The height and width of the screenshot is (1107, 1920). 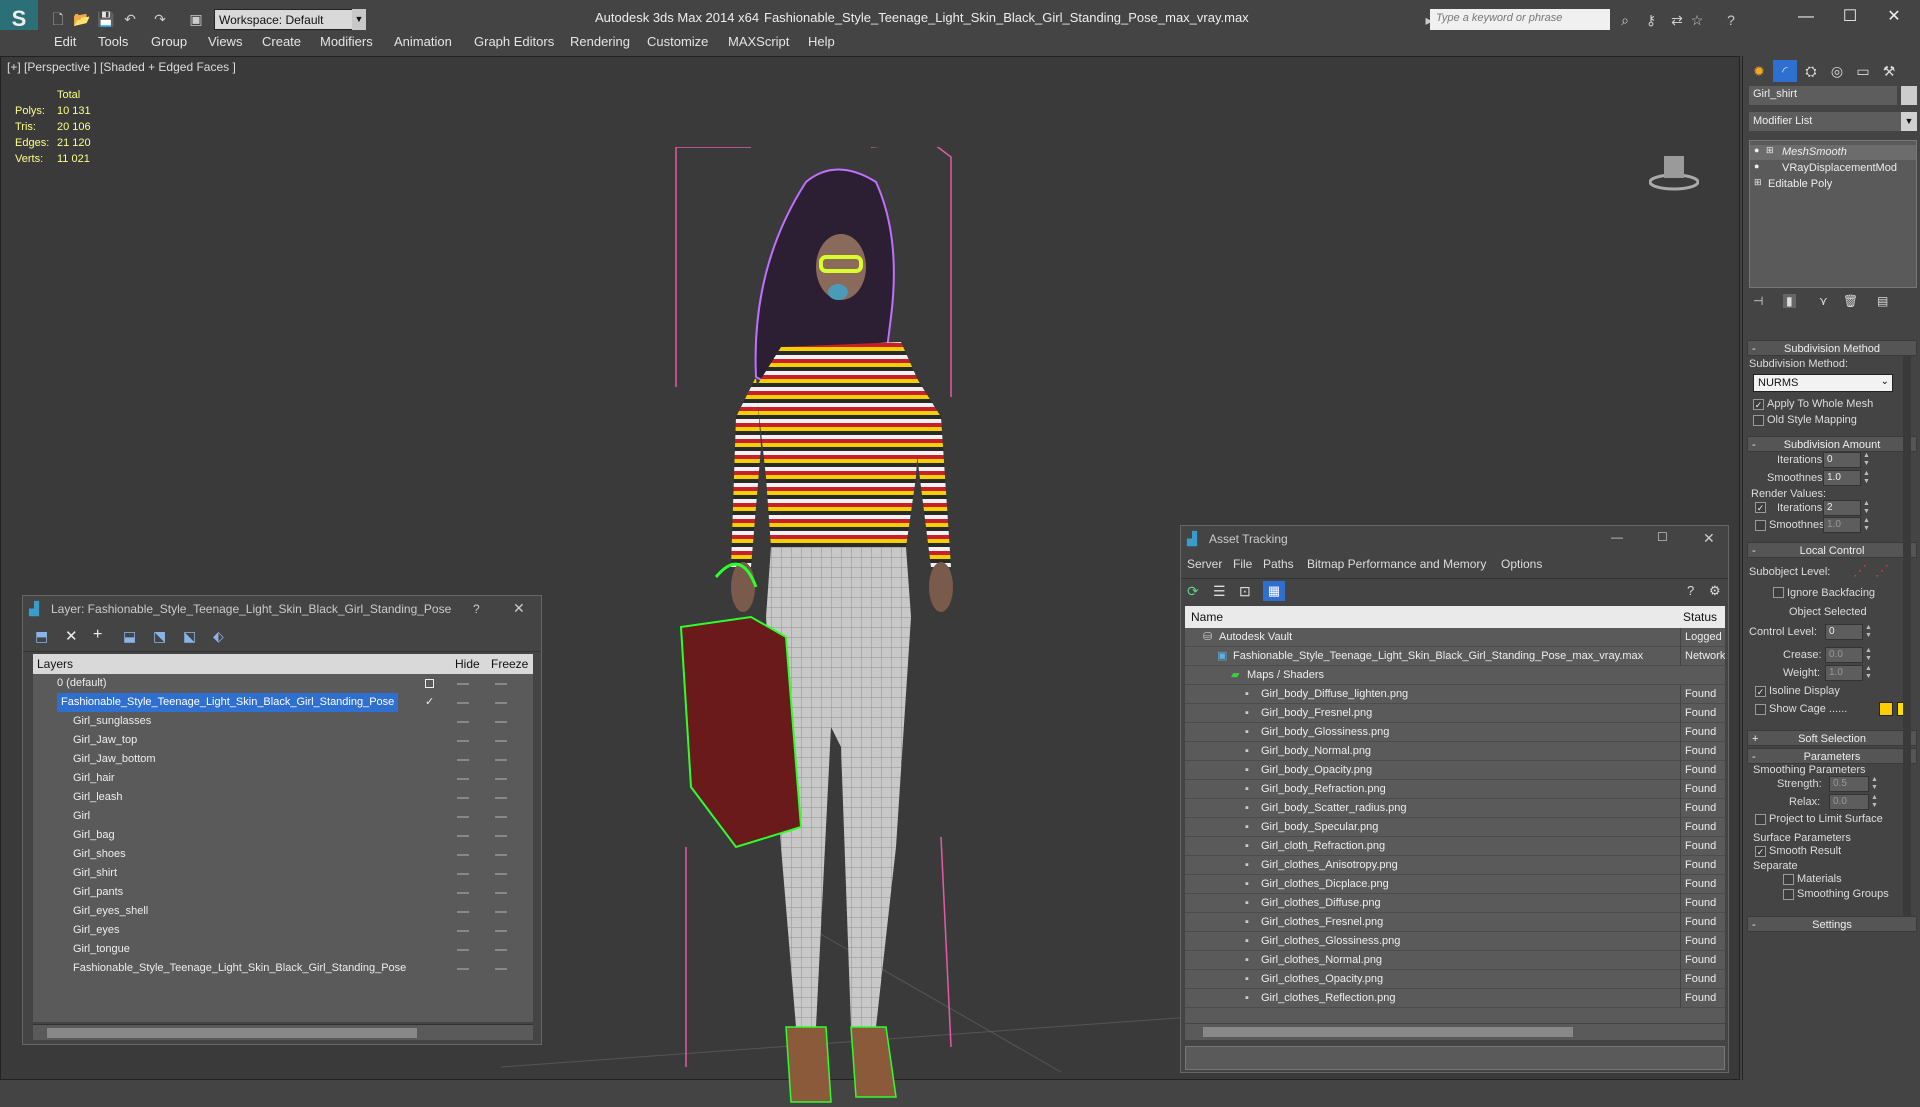 What do you see at coordinates (283, 778) in the screenshot?
I see `list-item: Girl_hair` at bounding box center [283, 778].